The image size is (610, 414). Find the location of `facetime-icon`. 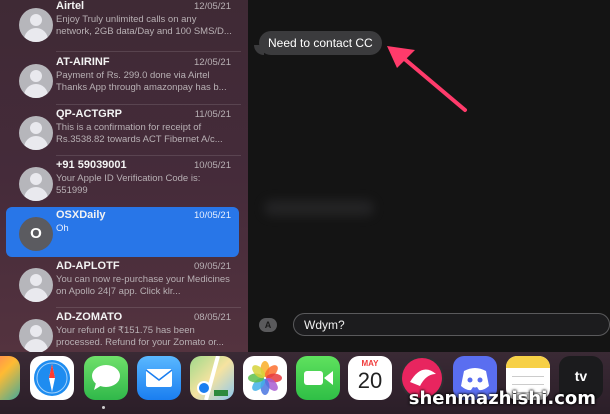

facetime-icon is located at coordinates (318, 378).